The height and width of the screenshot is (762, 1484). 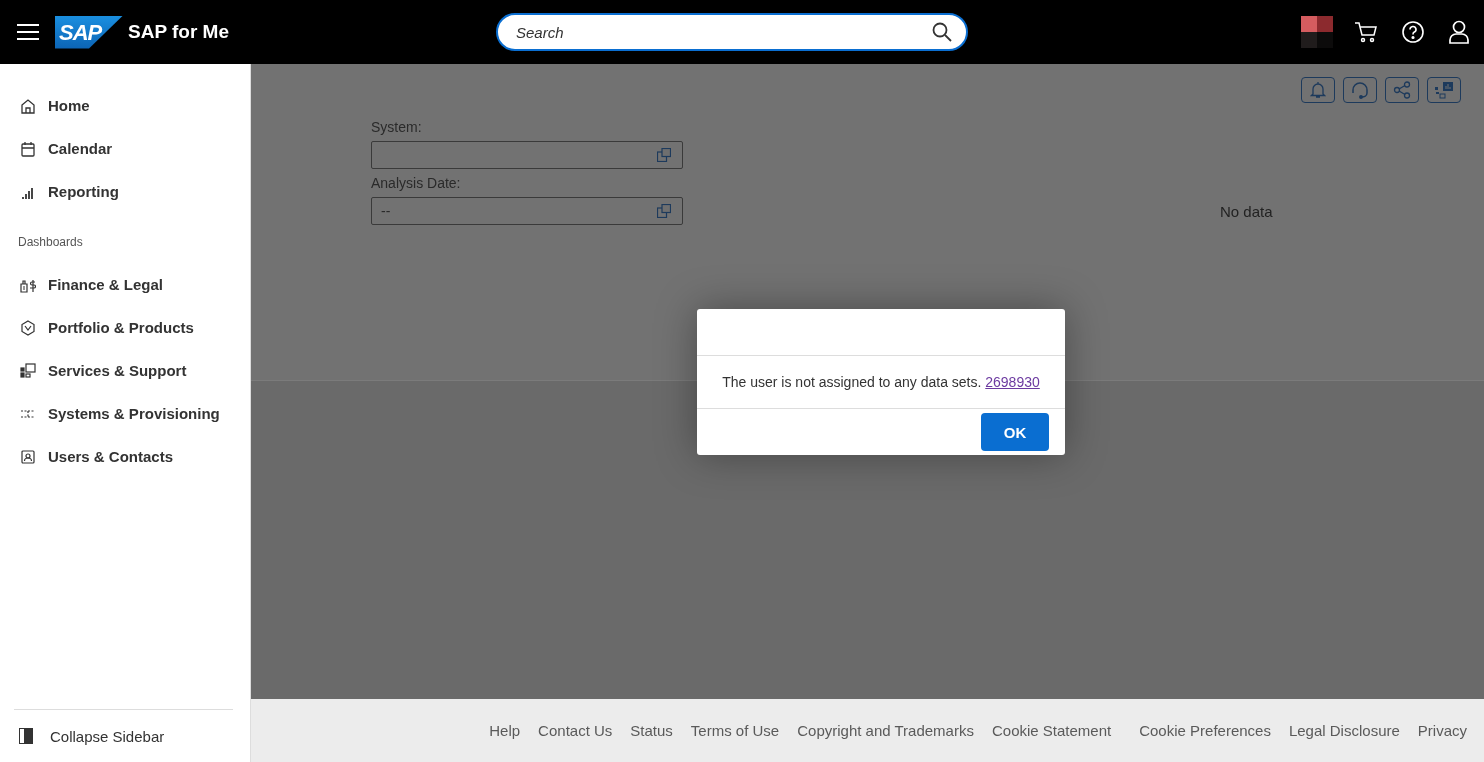 I want to click on field-label: Analysis Date:, so click(x=416, y=183).